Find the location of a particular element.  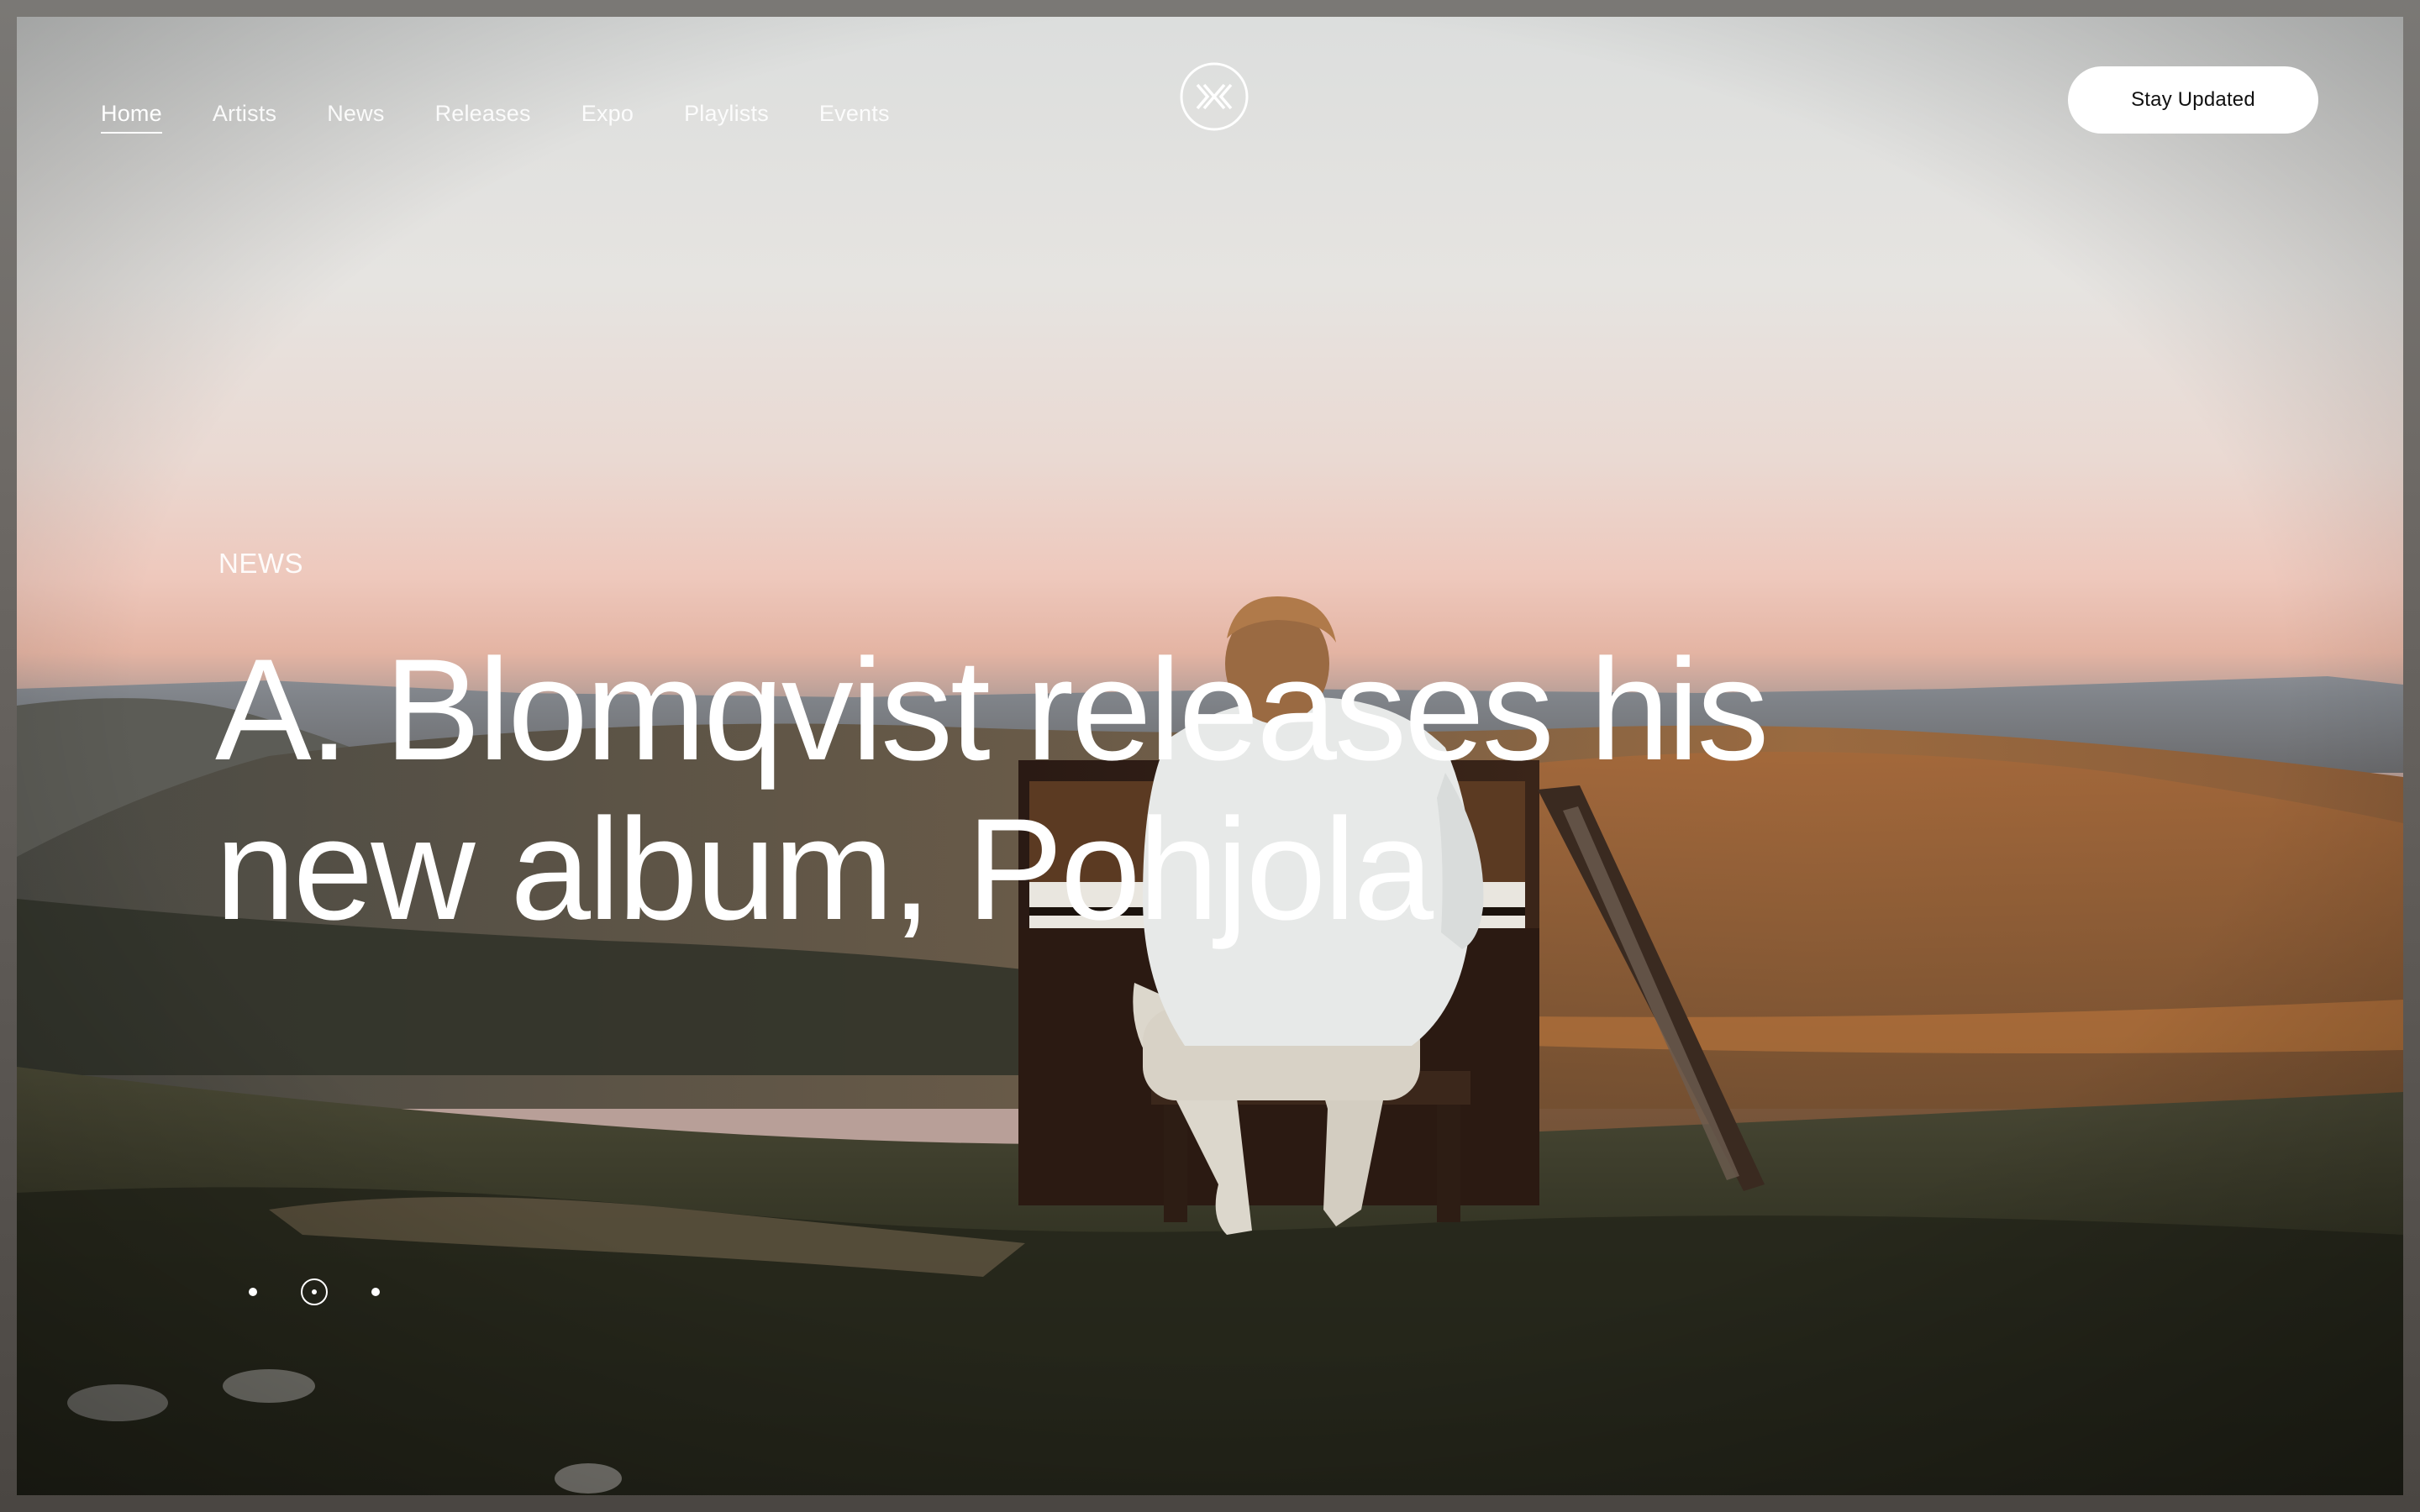

nav-releases: Releases is located at coordinates (483, 117).